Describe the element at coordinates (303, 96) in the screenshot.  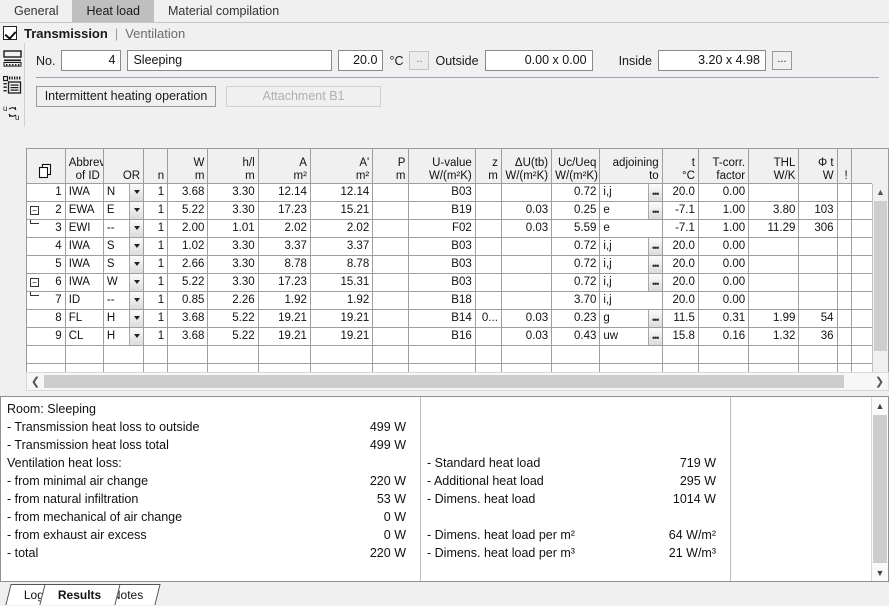
I see `attachment-b1-button: Attachment B1` at that location.